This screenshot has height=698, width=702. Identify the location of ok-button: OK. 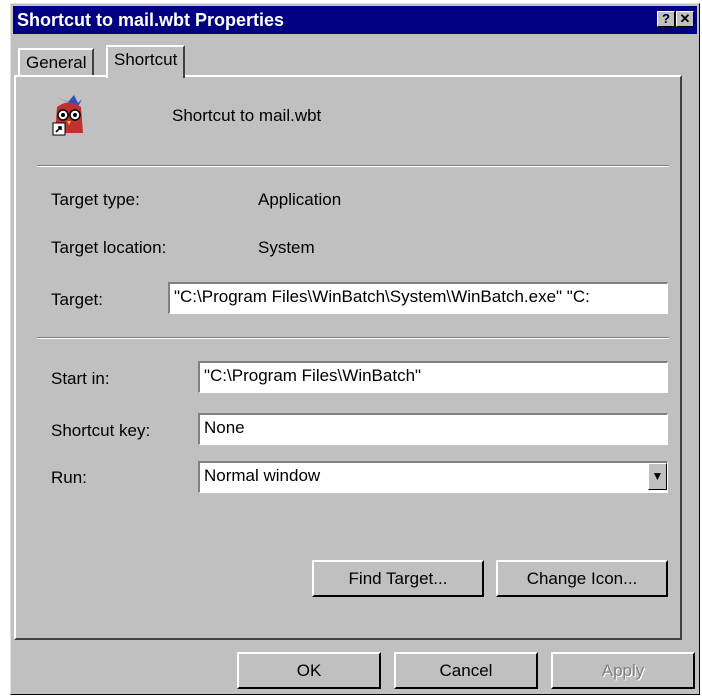
(309, 670).